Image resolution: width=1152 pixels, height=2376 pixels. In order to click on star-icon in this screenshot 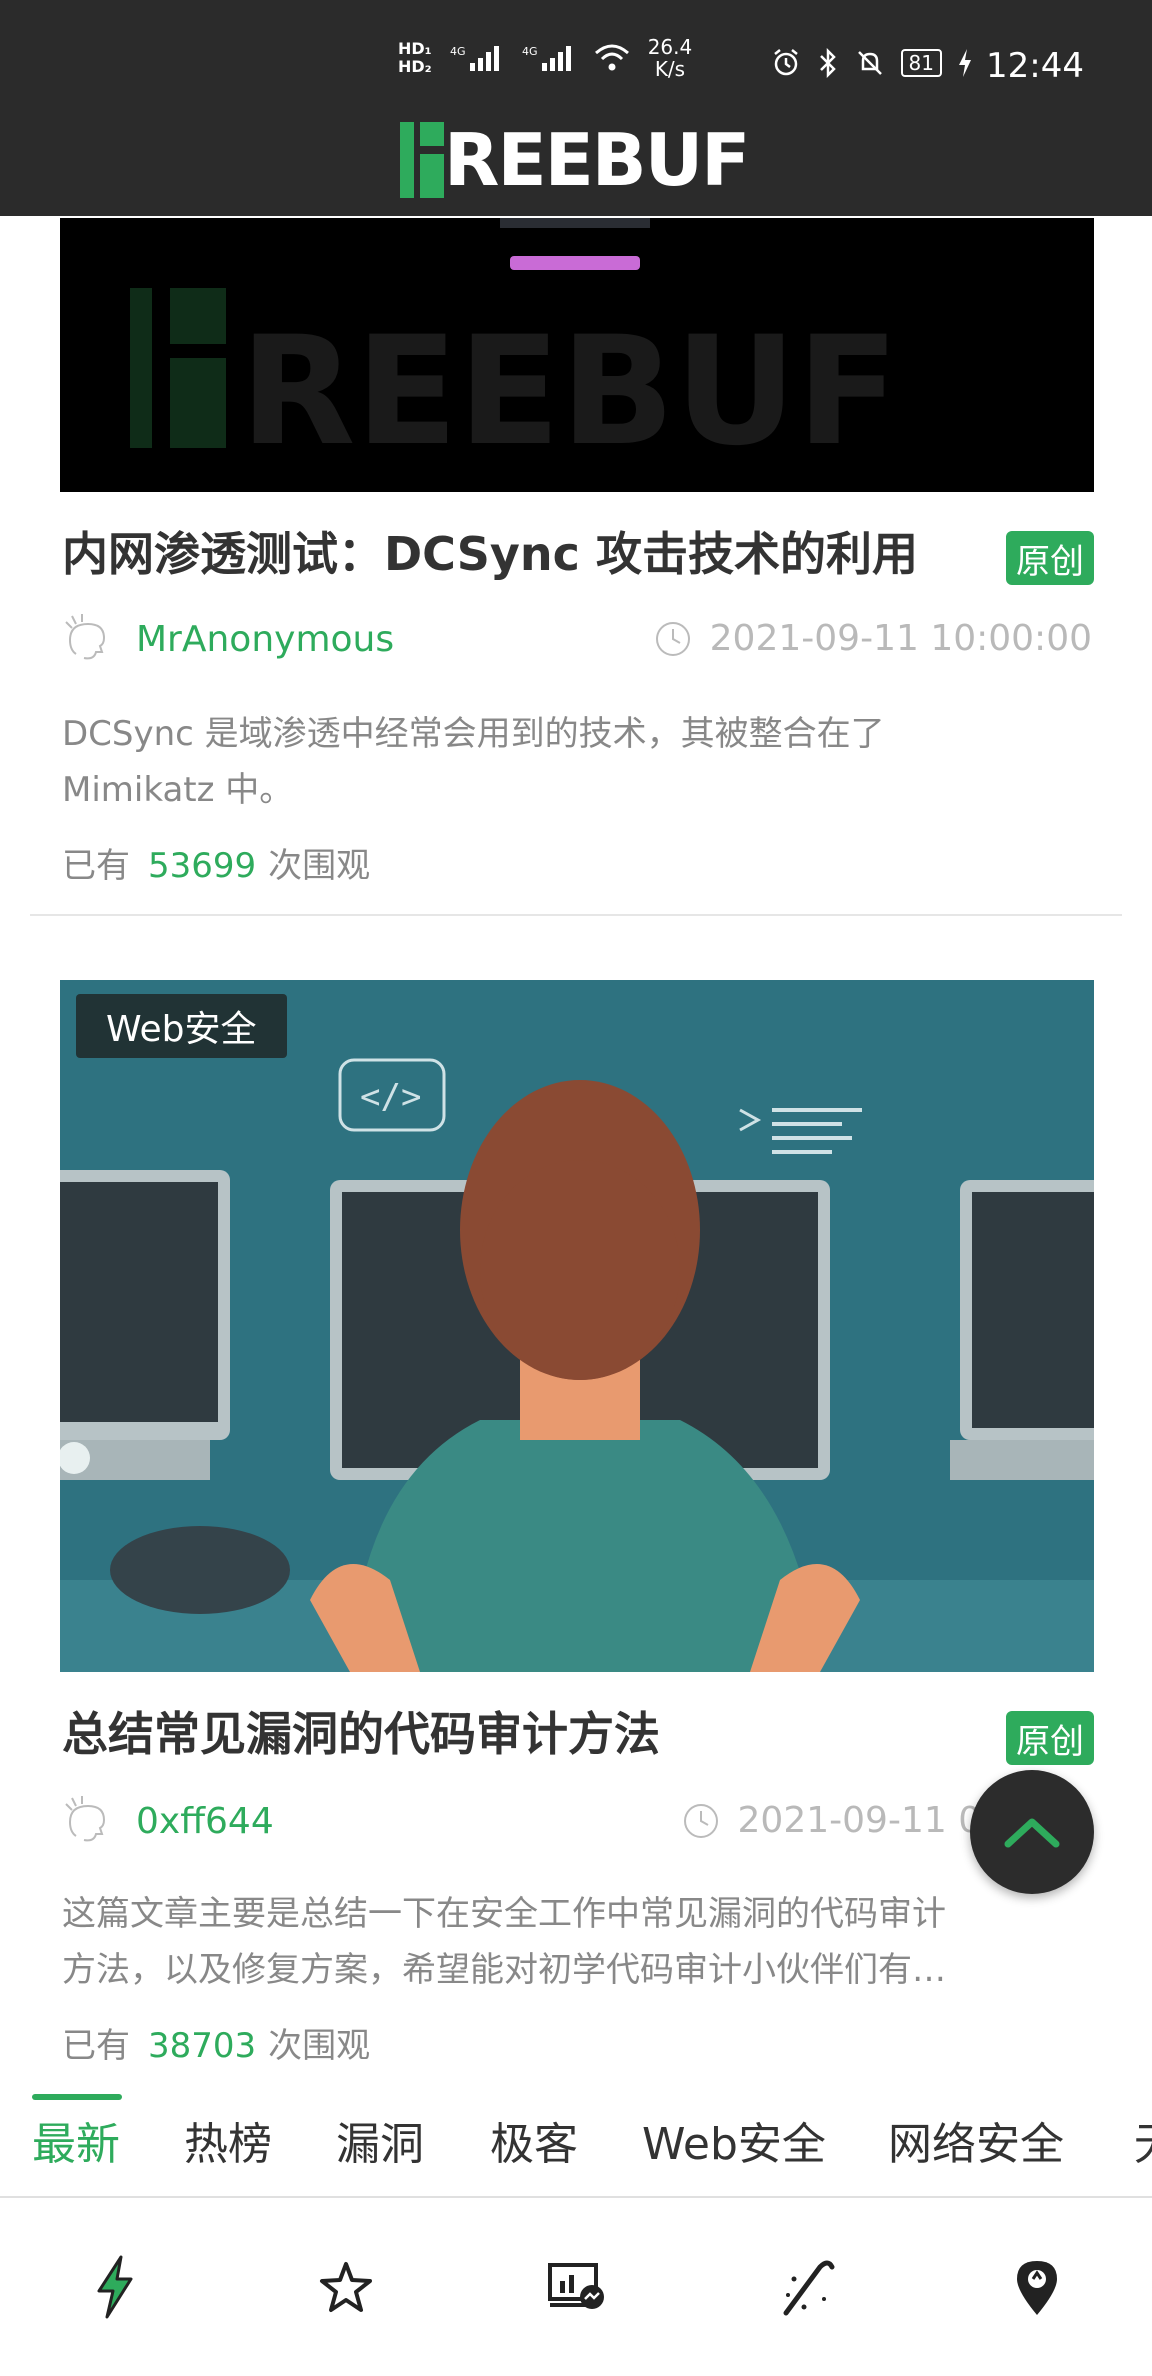, I will do `click(345, 2287)`.